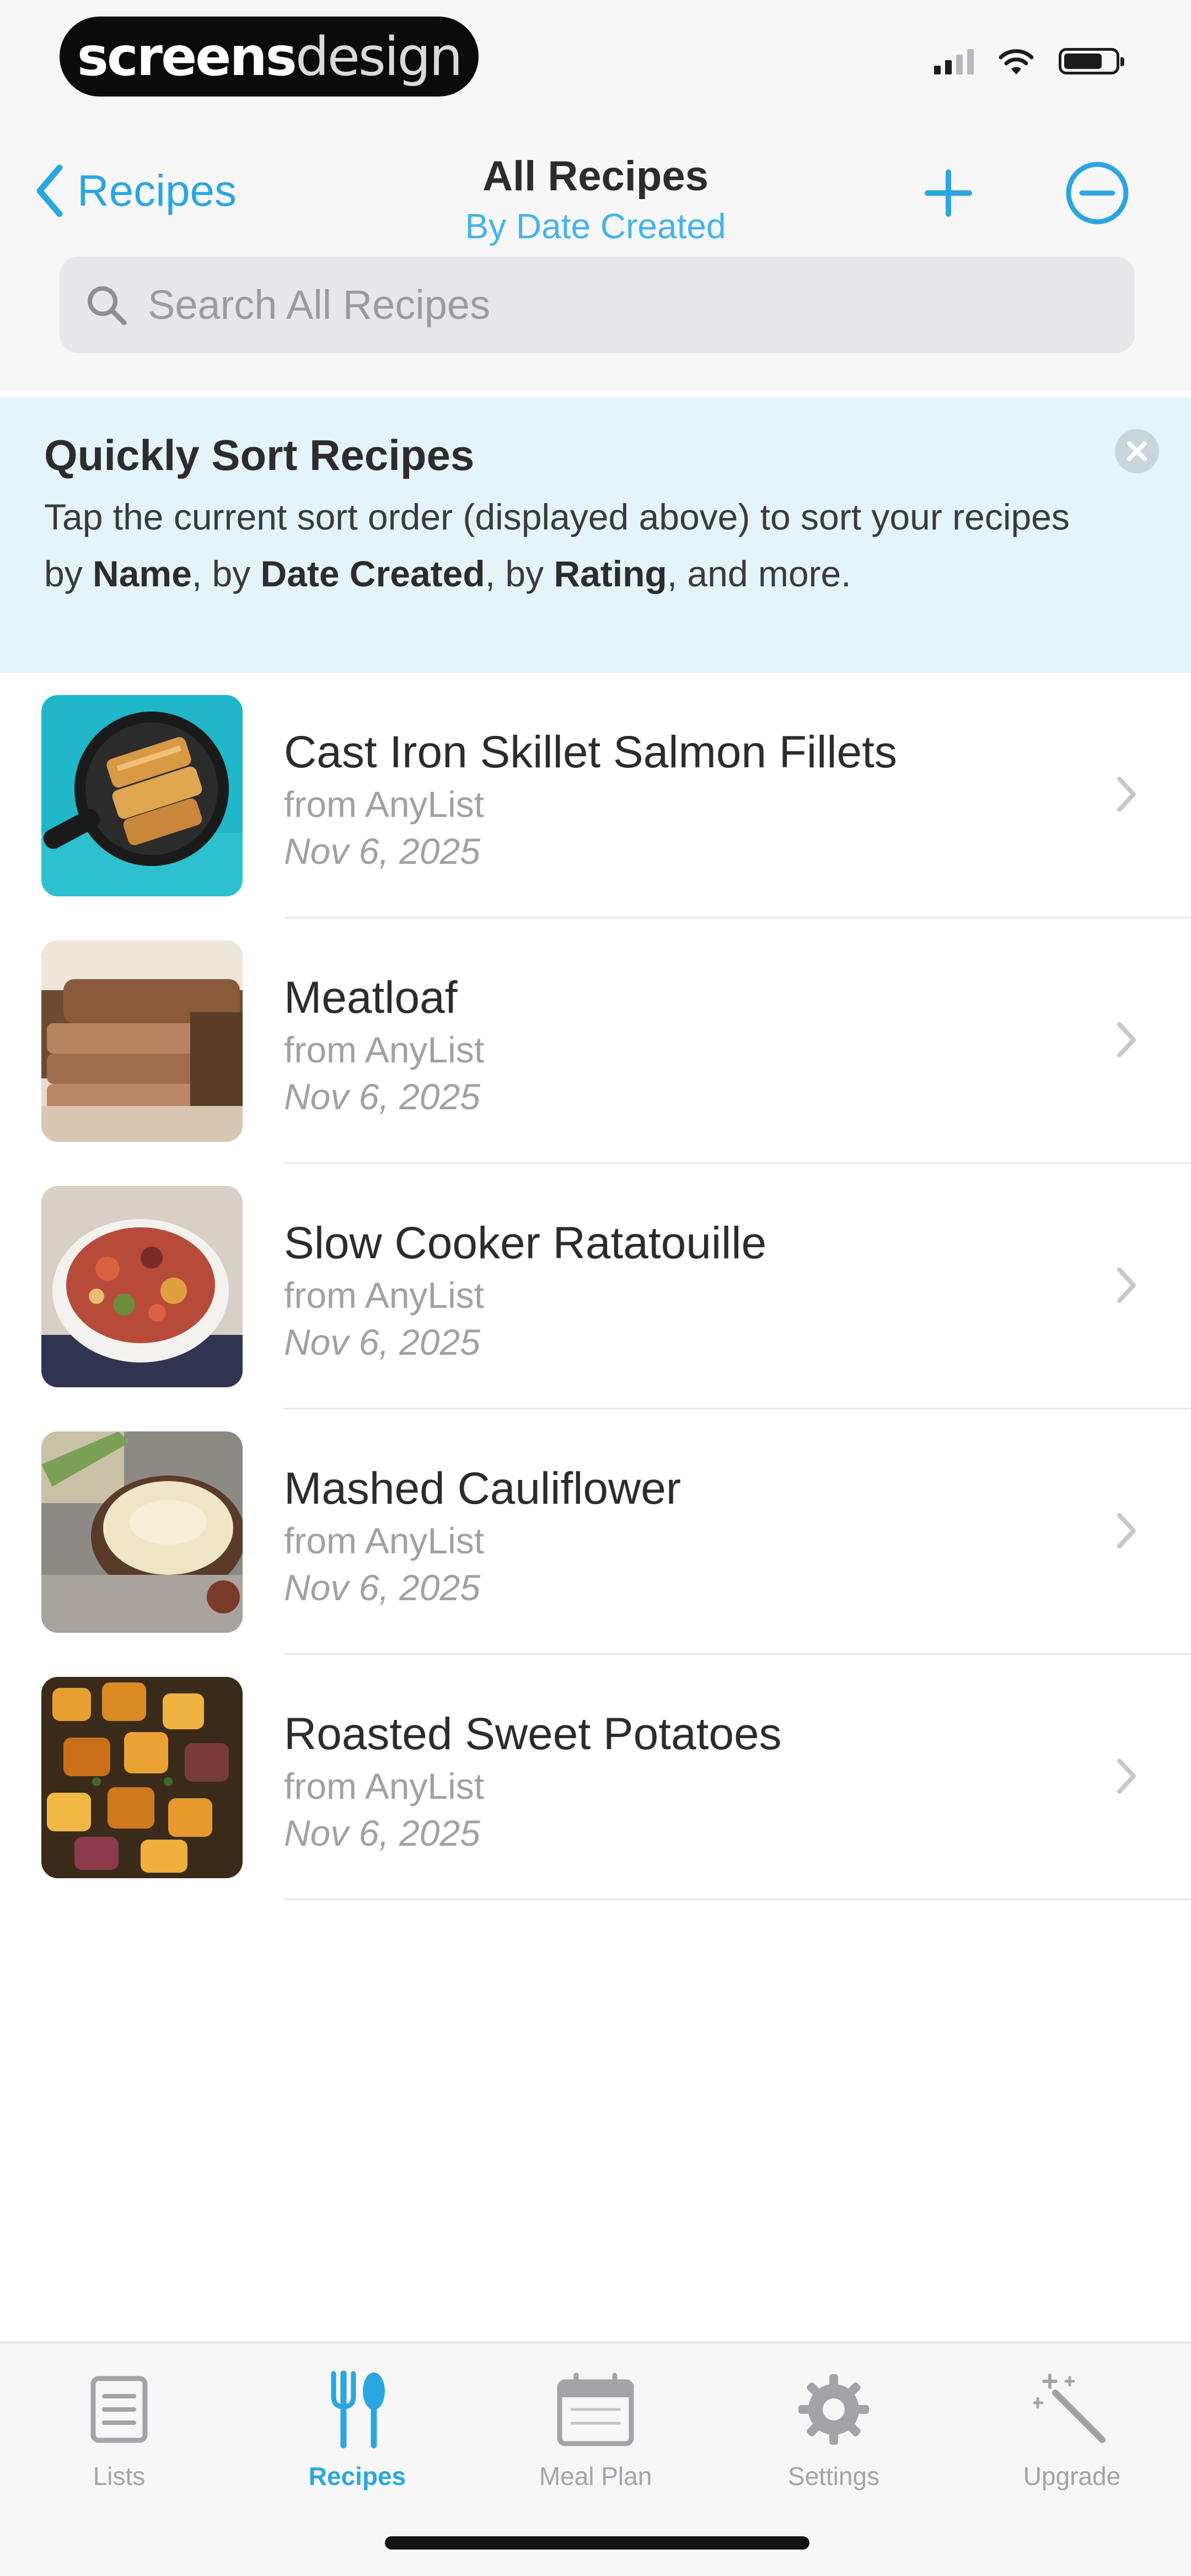 The image size is (1191, 2576). I want to click on search-icon, so click(106, 305).